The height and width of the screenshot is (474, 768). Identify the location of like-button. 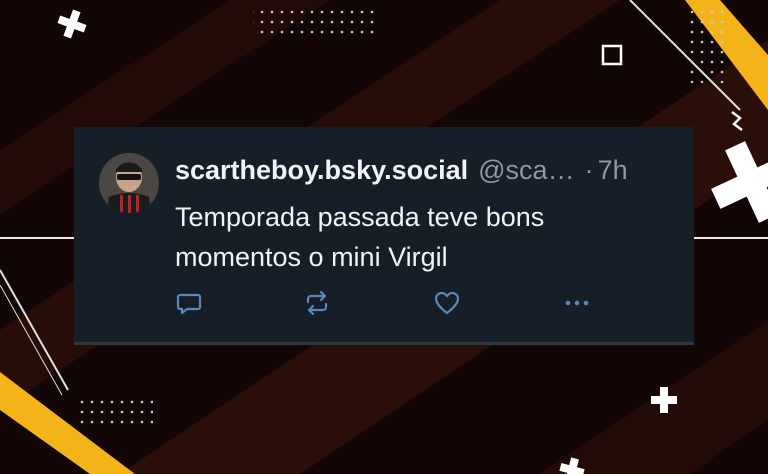
(447, 303).